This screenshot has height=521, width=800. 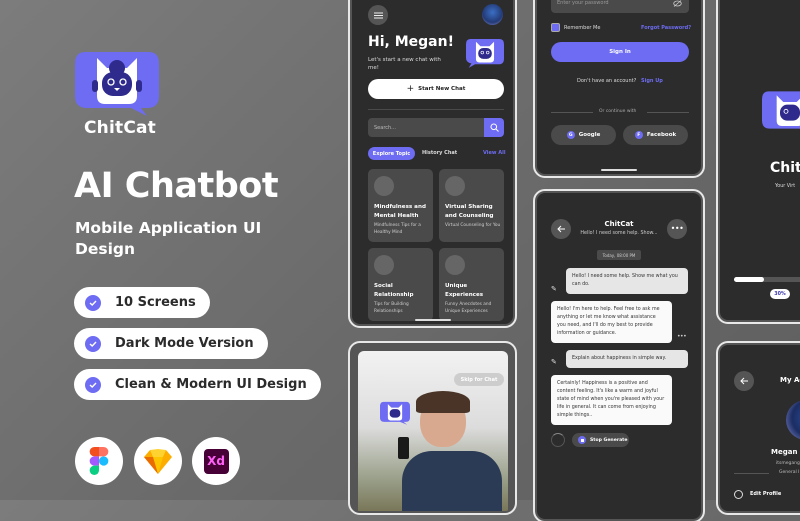 I want to click on phone-in-hand, so click(x=403, y=448).